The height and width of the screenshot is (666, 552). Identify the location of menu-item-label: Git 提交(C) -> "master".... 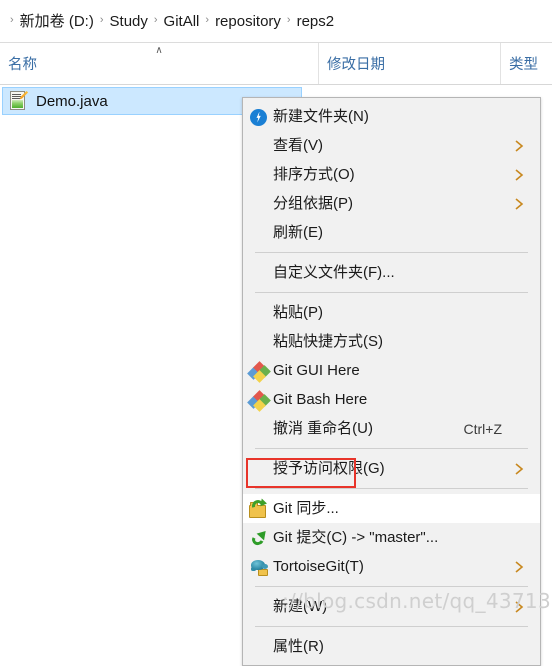
(356, 537).